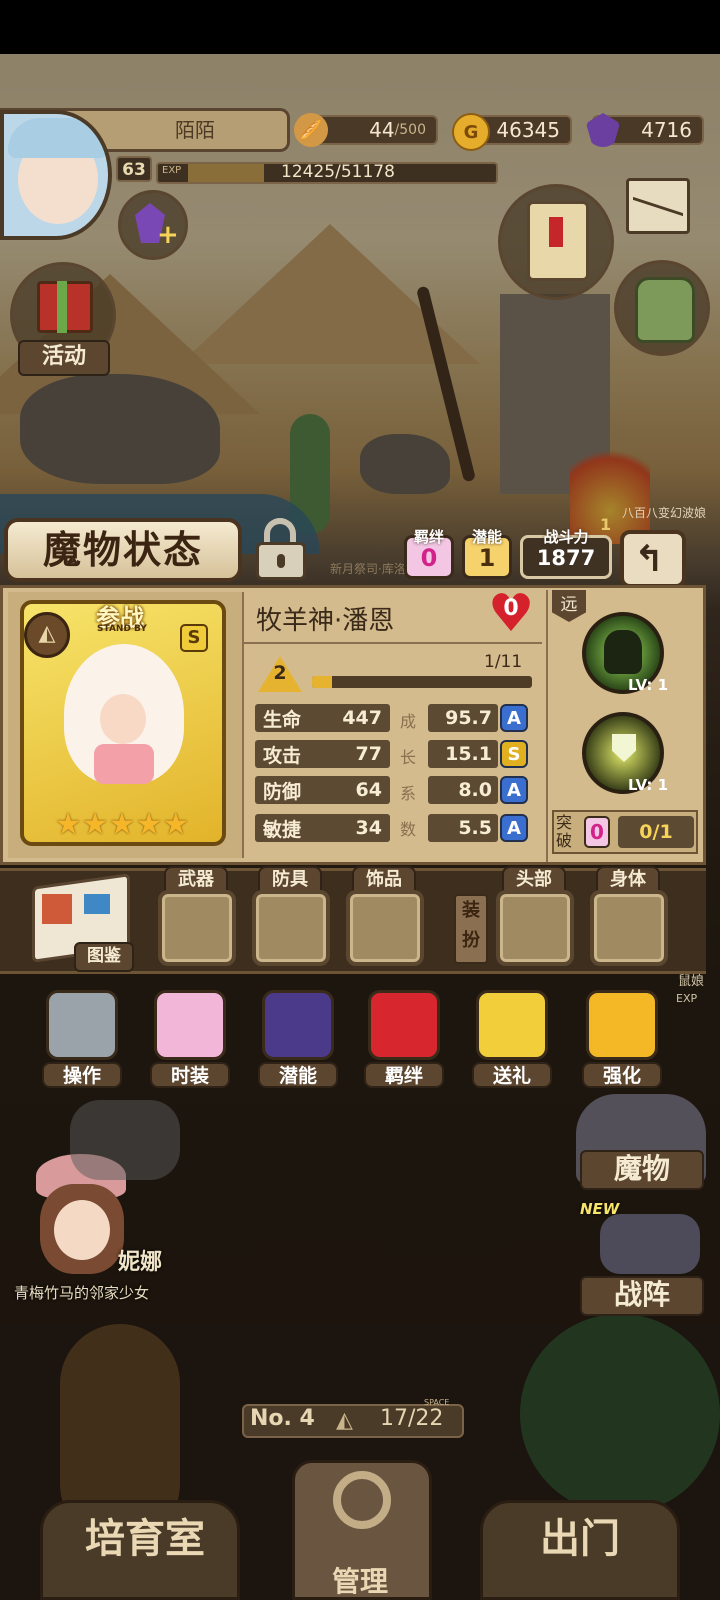 This screenshot has height=1600, width=720. I want to click on skill-silhouette-icon, so click(623, 652).